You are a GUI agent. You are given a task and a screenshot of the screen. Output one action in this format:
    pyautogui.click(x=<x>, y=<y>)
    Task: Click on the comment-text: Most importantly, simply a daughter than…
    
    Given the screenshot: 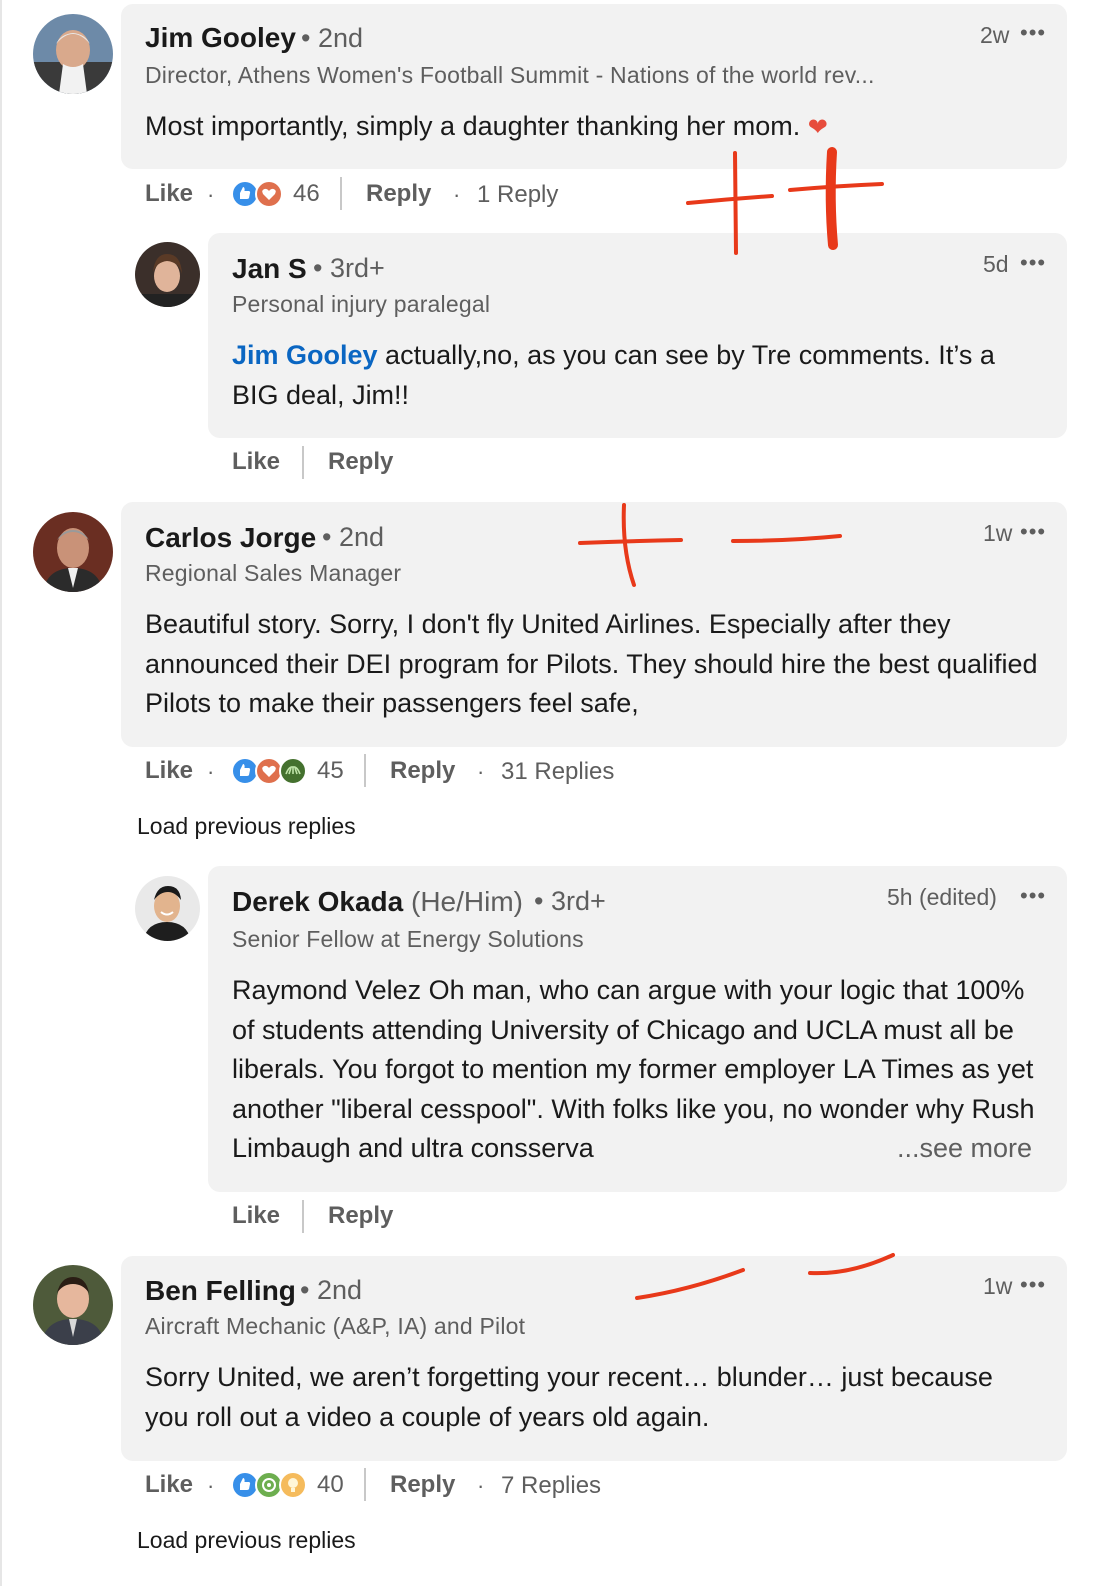 What is the action you would take?
    pyautogui.click(x=595, y=127)
    